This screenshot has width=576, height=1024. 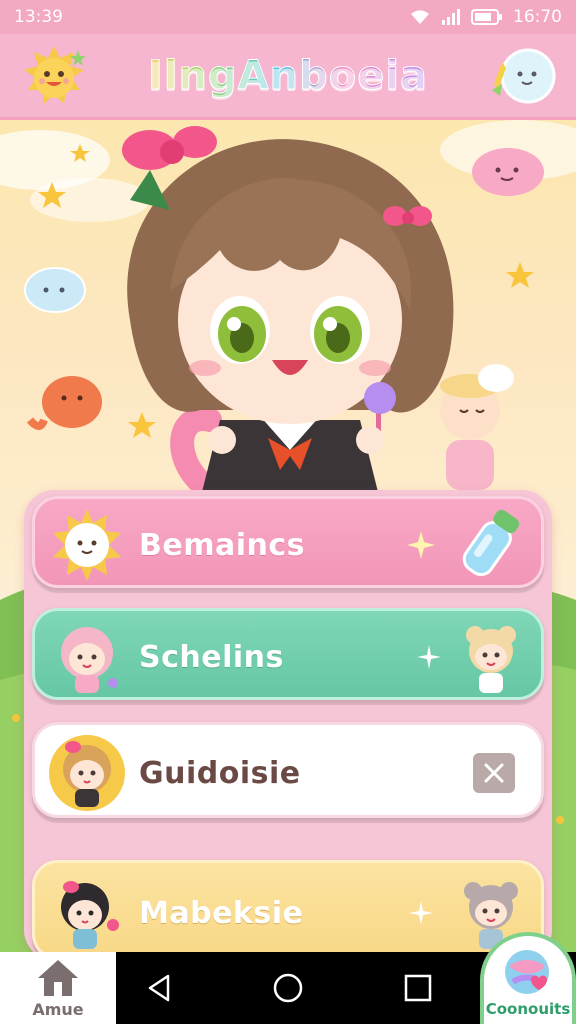 I want to click on home-circle-icon, so click(x=288, y=988).